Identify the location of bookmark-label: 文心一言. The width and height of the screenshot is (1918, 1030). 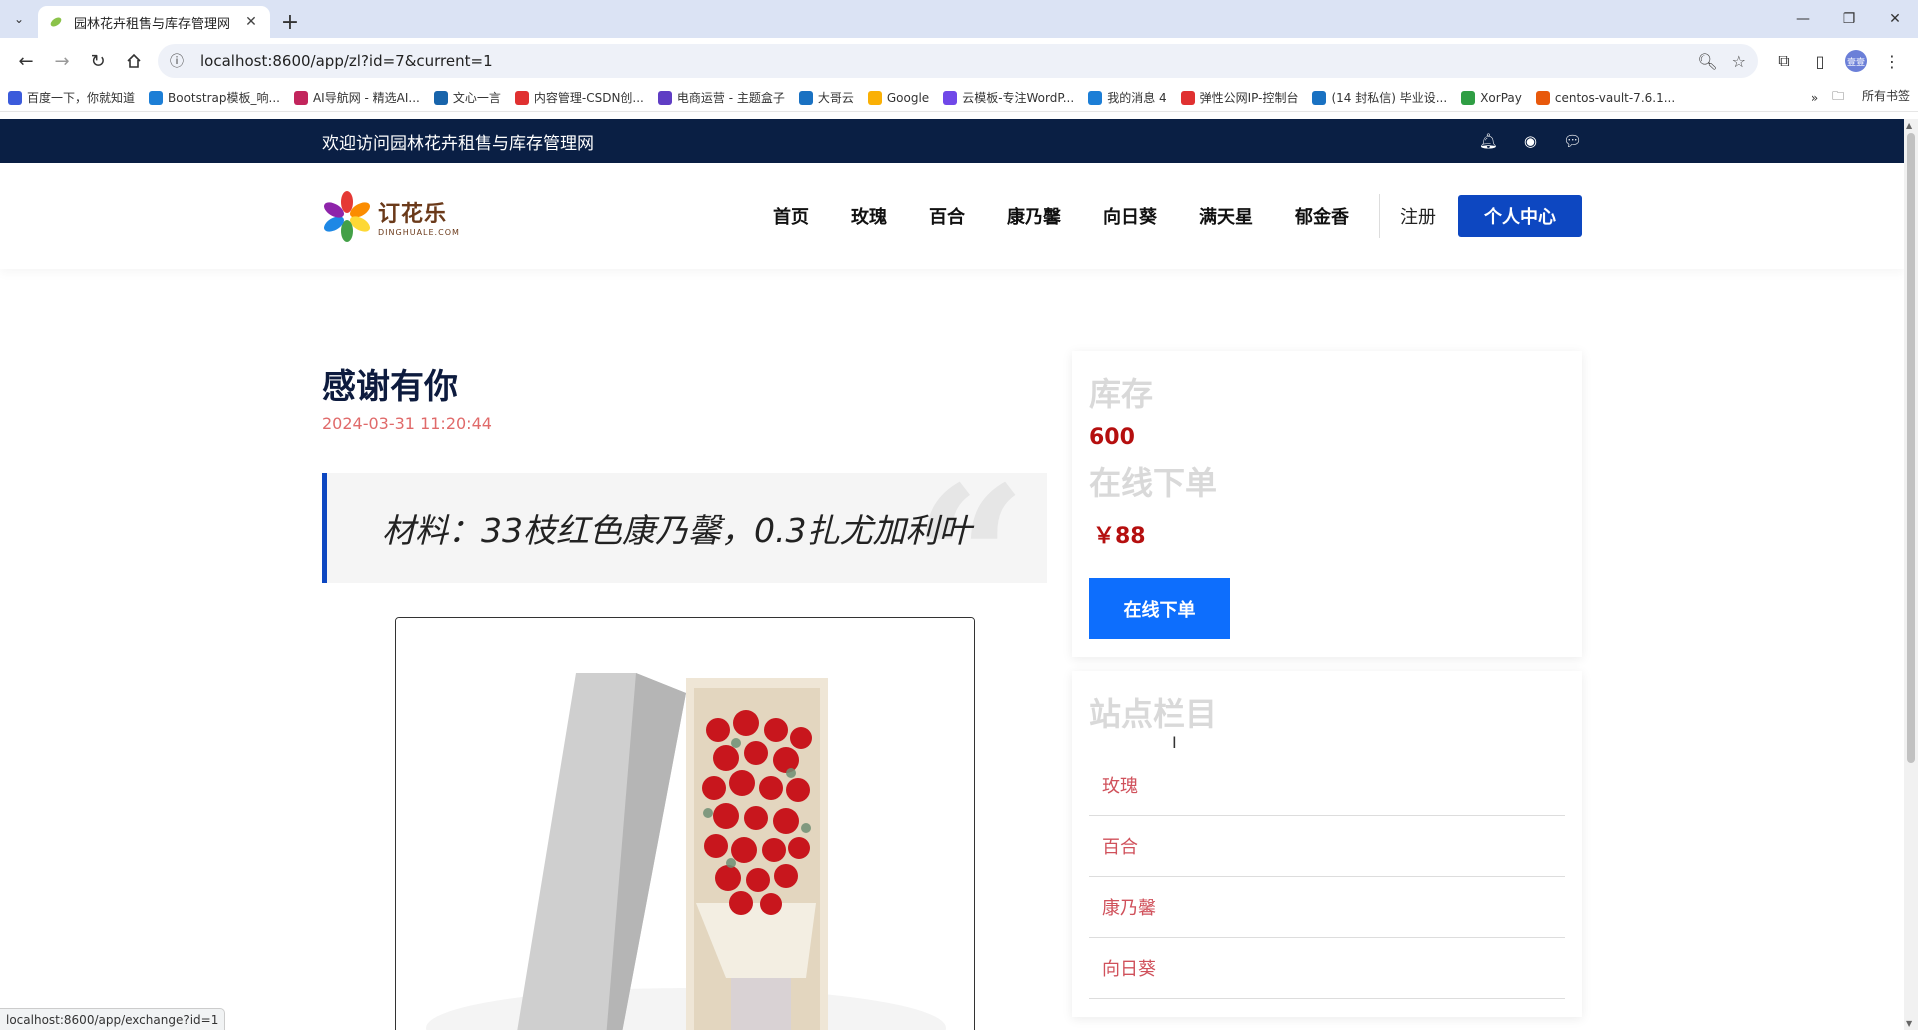
(476, 98).